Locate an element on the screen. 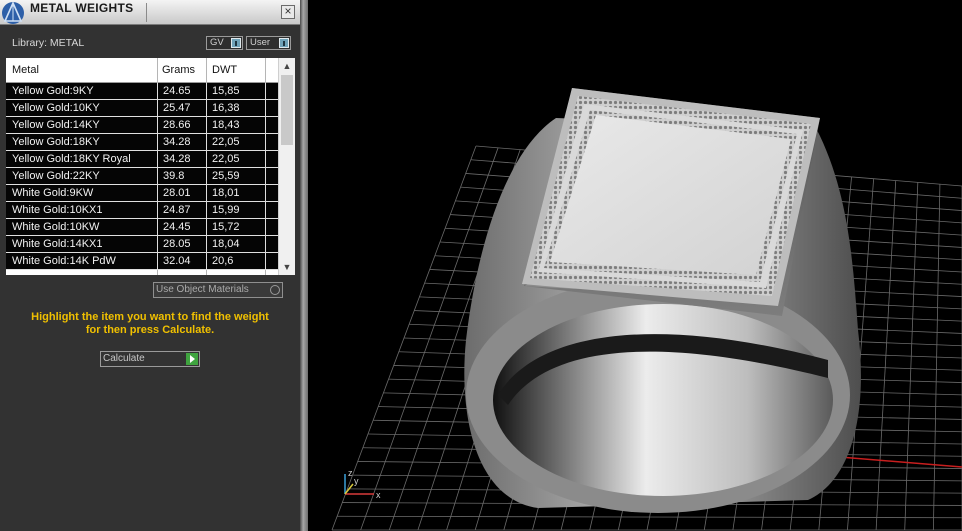  metal-cell: Yellow Gold:10KY is located at coordinates (56, 108).